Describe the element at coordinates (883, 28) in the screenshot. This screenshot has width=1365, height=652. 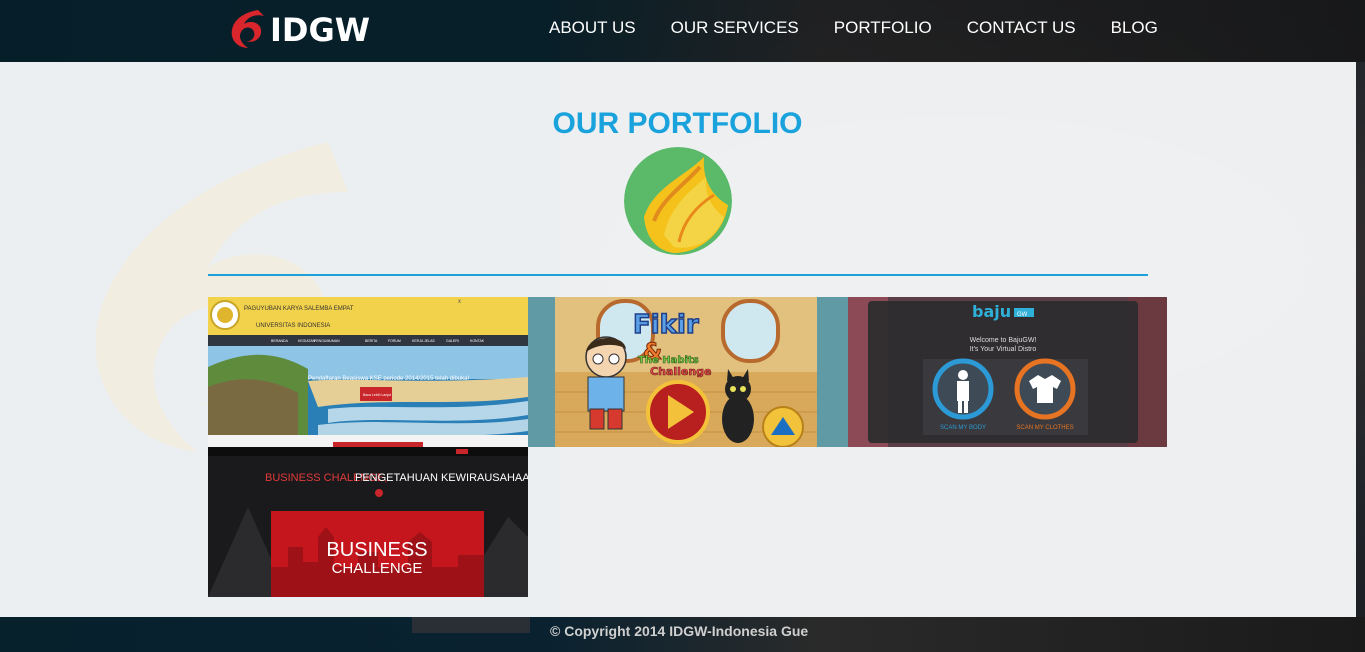
I see `nav-portfolio: PORTFOLIO` at that location.